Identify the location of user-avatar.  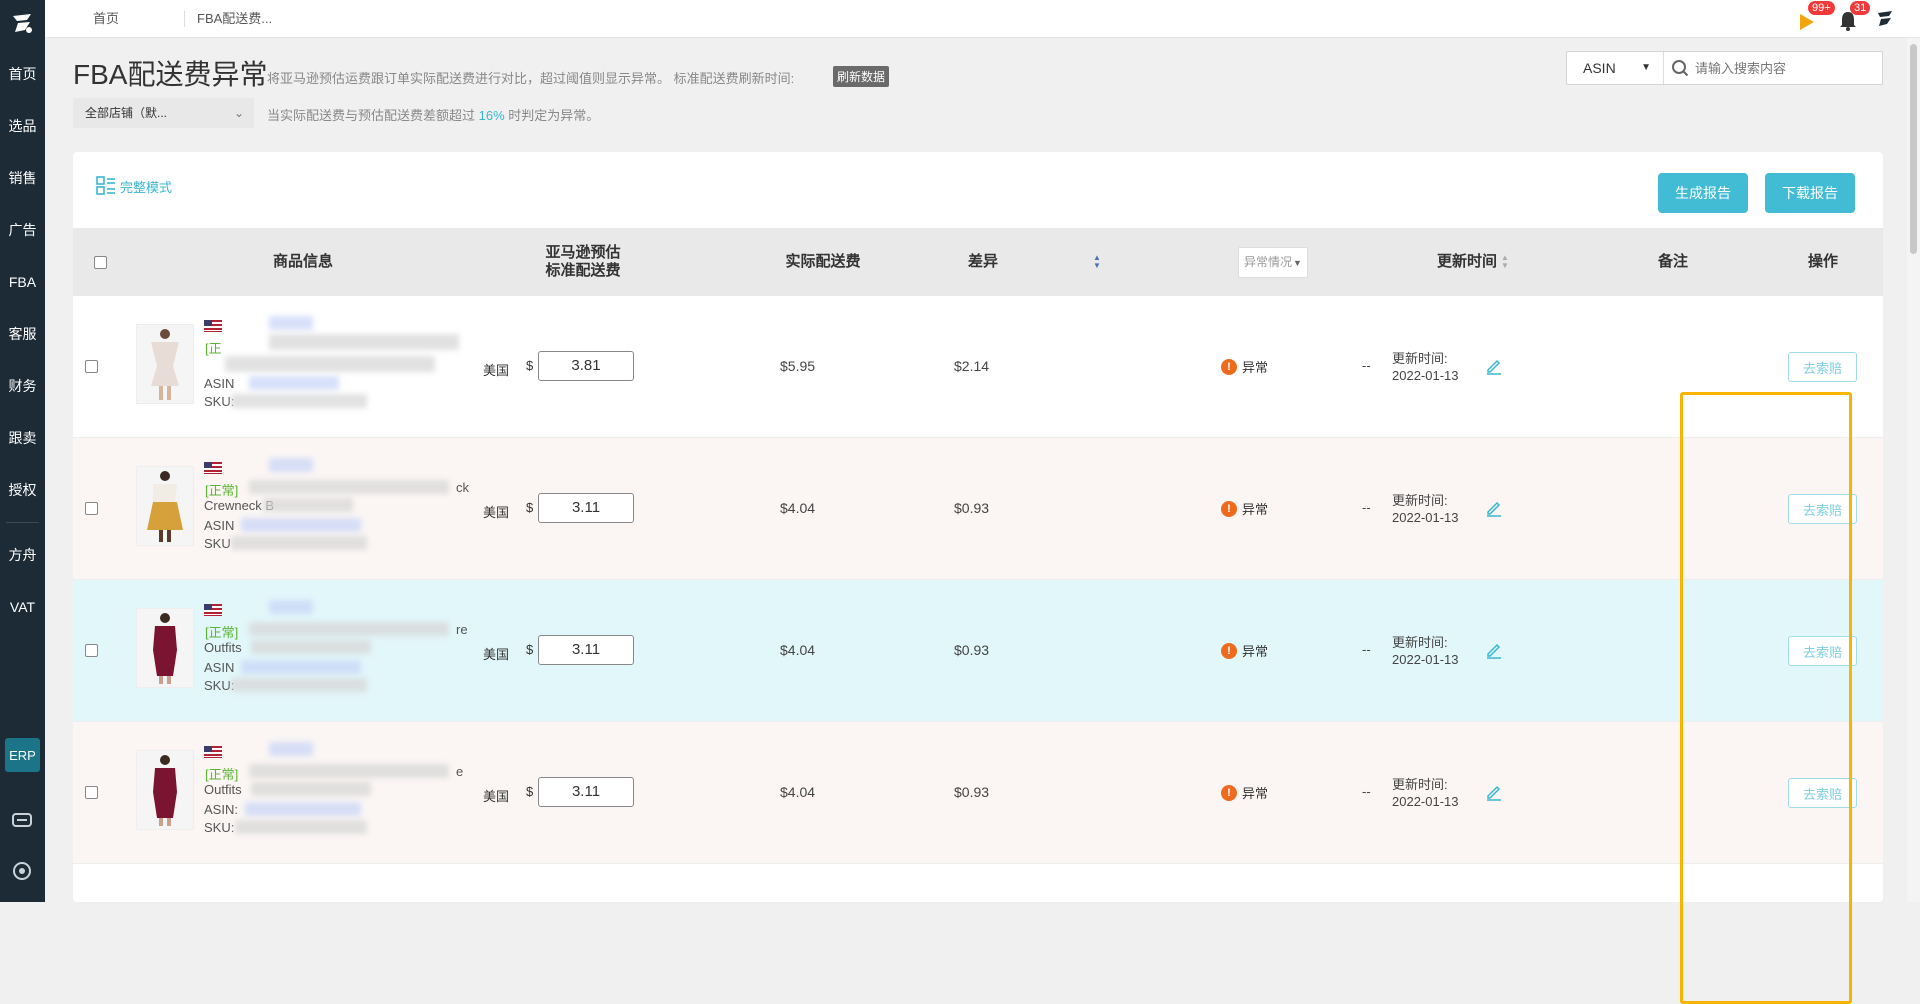
(1886, 20).